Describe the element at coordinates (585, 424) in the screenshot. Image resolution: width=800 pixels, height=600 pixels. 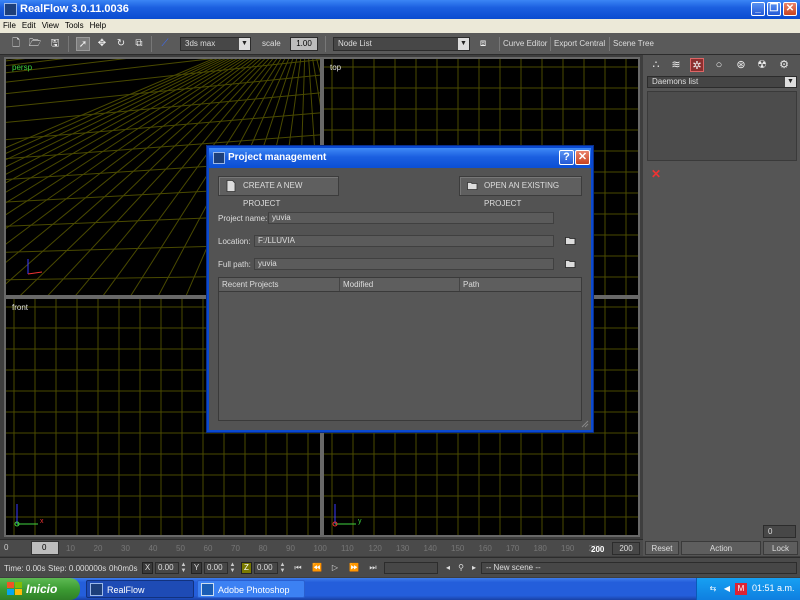
I see `resize-grip-icon` at that location.